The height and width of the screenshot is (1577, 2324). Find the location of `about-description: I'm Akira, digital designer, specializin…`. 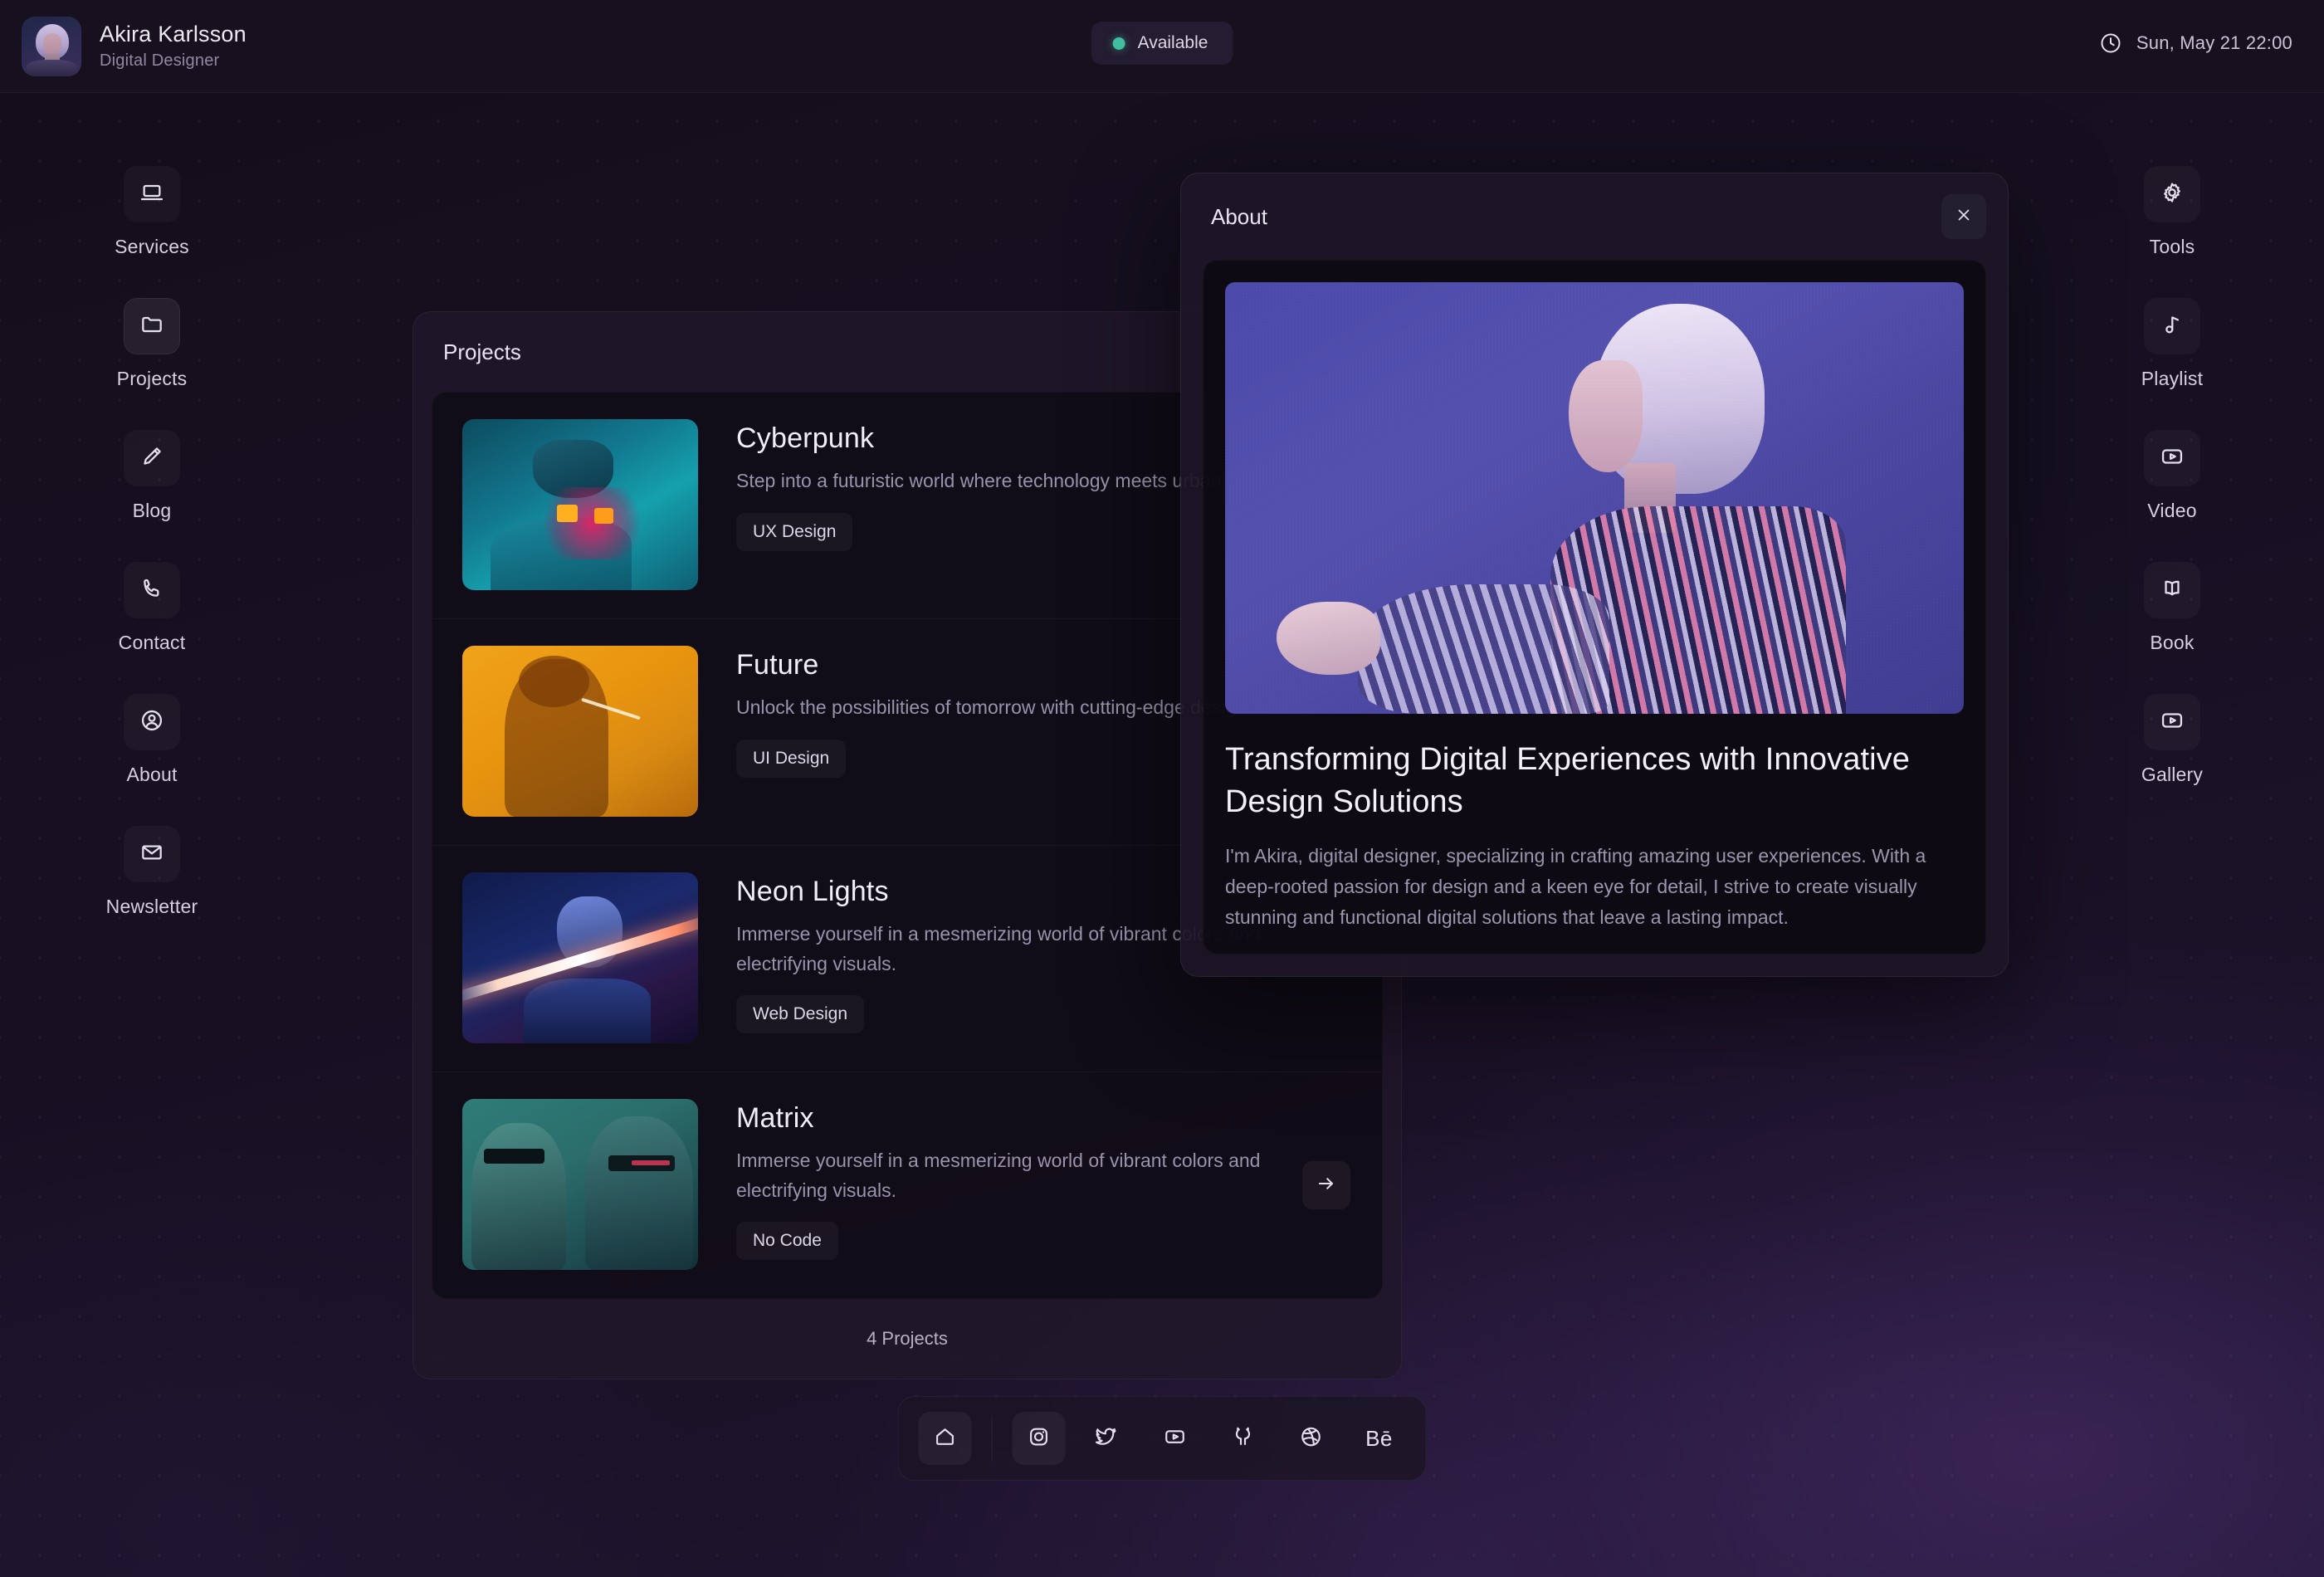

about-description: I'm Akira, digital designer, specializin… is located at coordinates (1575, 886).